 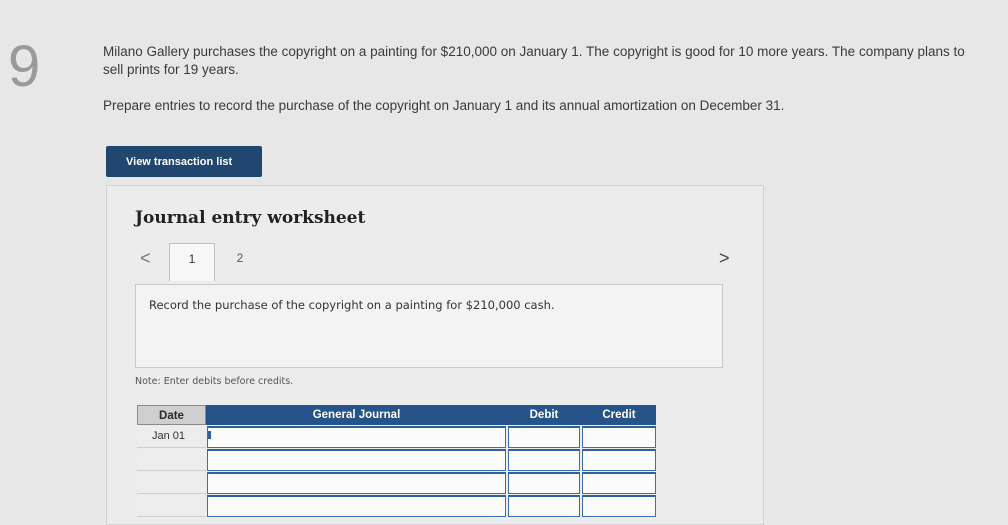 What do you see at coordinates (171, 415) in the screenshot?
I see `column-header-date: Date` at bounding box center [171, 415].